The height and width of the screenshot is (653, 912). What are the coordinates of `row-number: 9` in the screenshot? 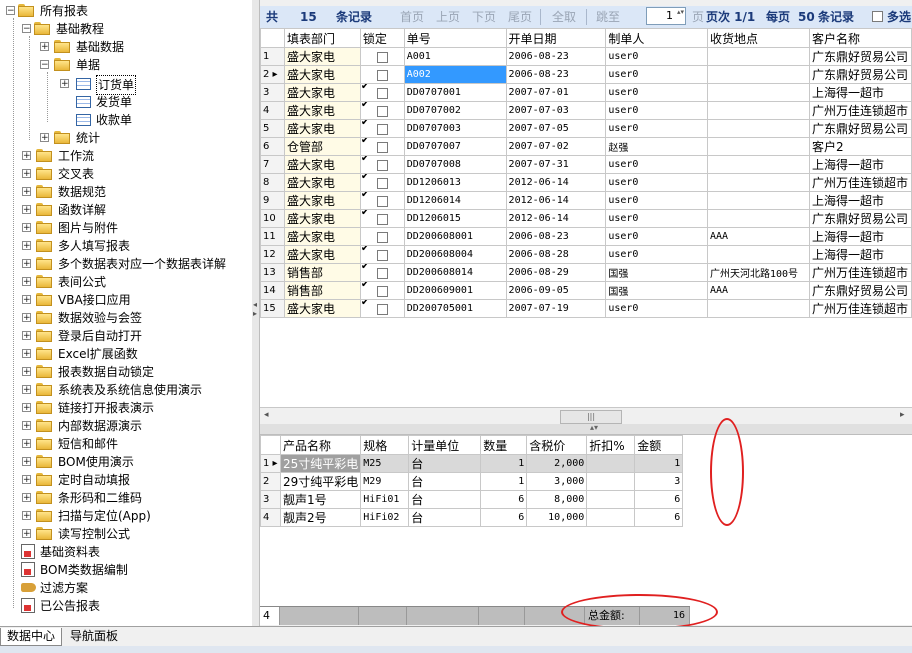 It's located at (272, 200).